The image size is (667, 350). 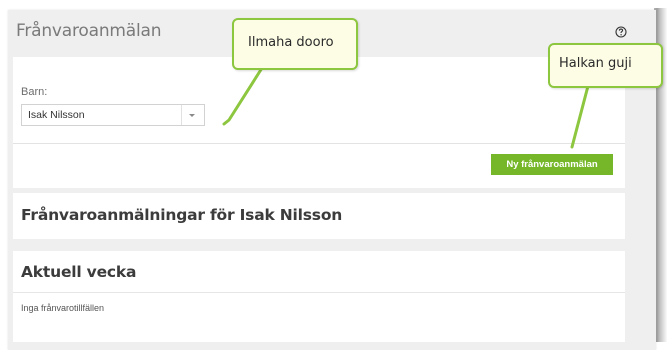 I want to click on callout-text: Halkan guji, so click(x=595, y=63).